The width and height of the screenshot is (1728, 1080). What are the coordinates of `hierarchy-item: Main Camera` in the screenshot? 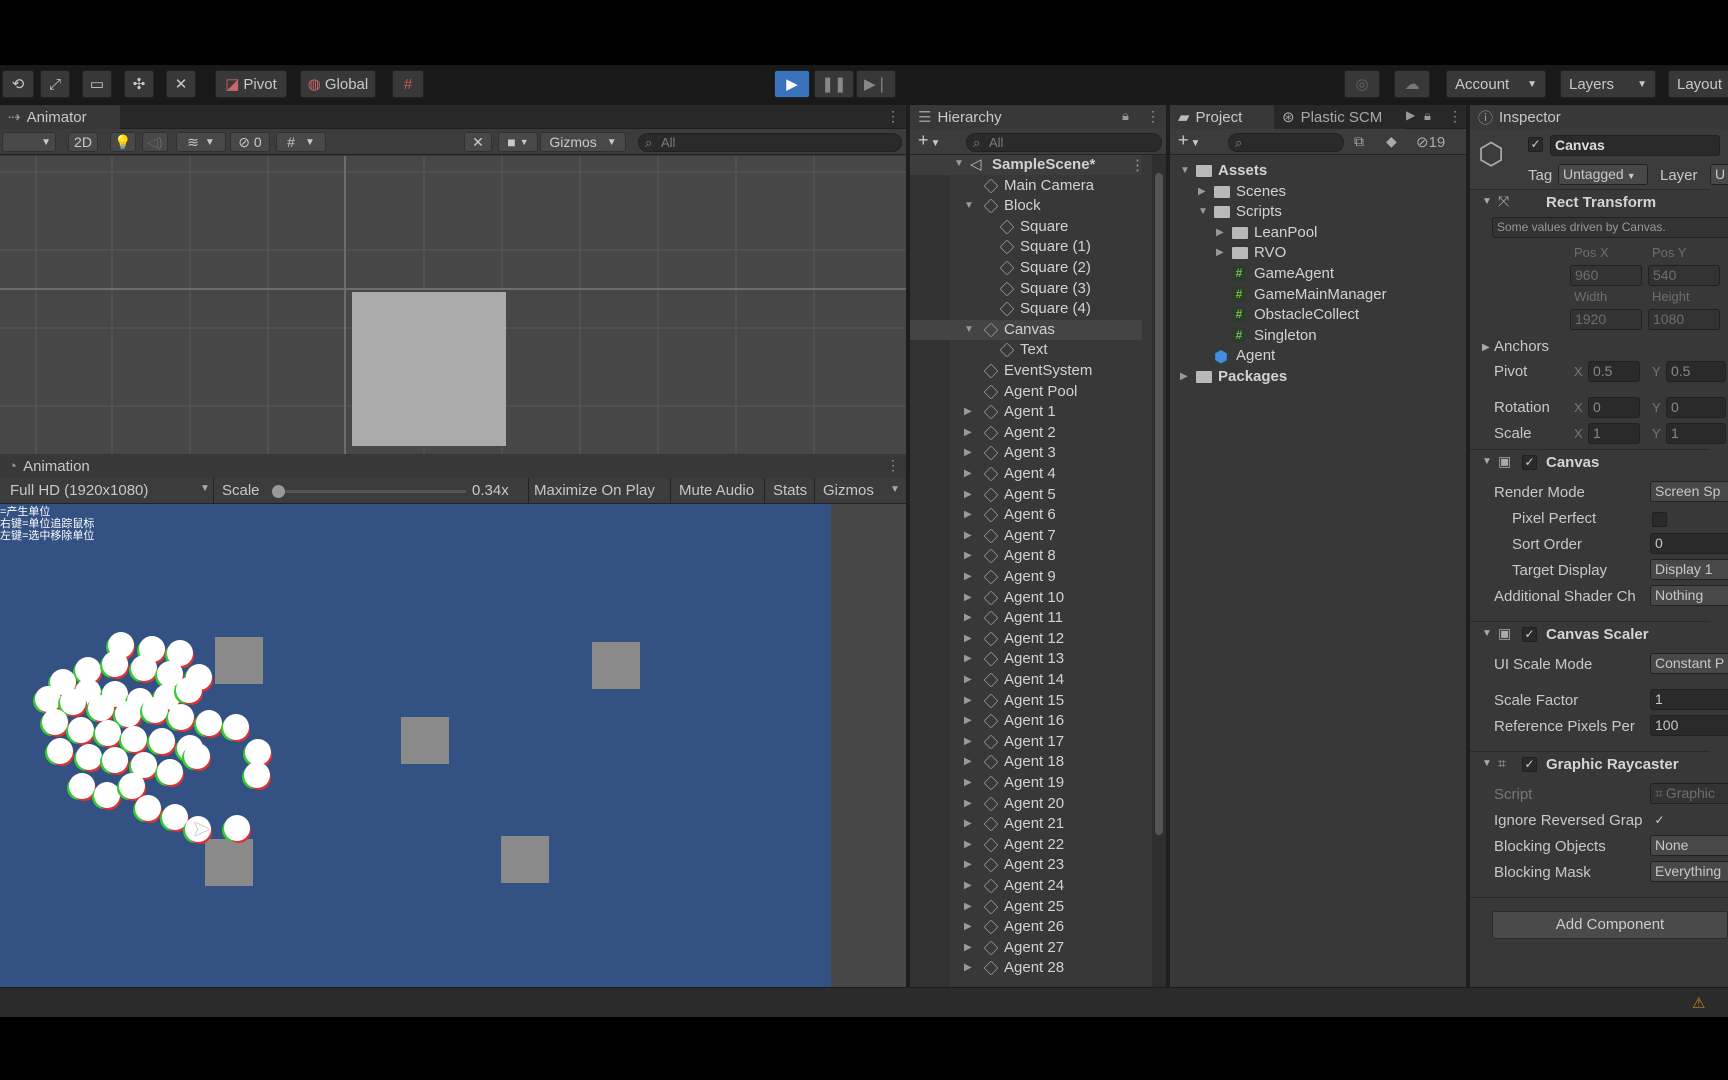 It's located at (1026, 186).